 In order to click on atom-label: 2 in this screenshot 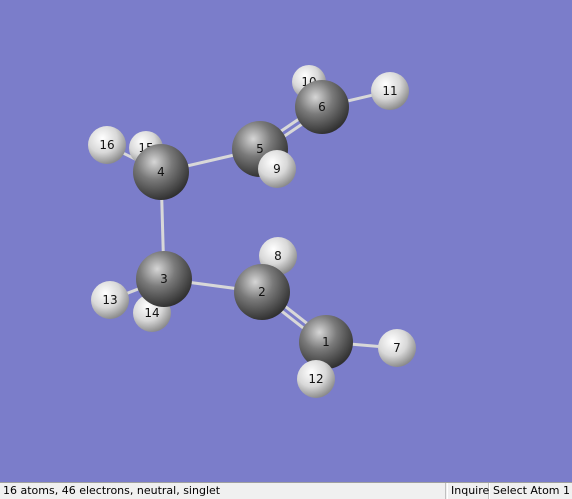, I will do `click(262, 292)`.